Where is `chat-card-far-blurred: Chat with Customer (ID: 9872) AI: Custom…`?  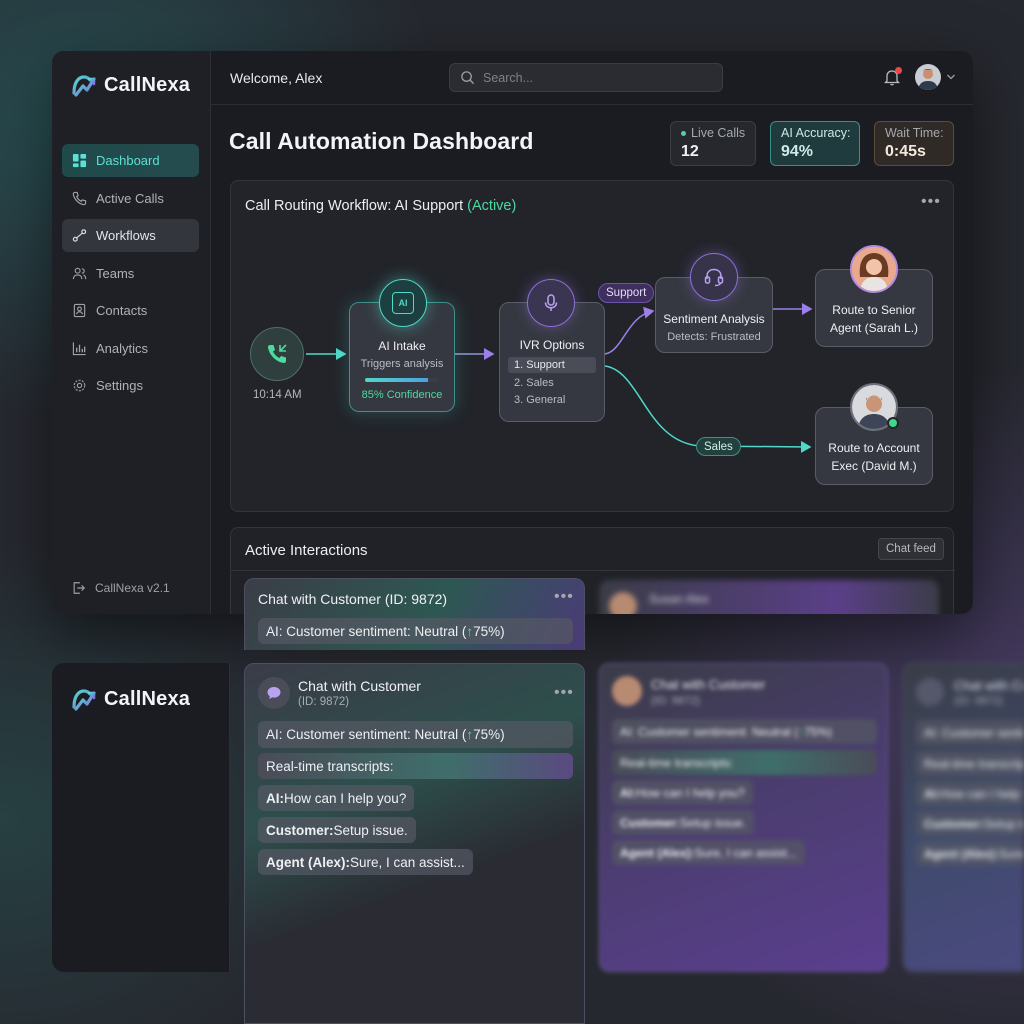
chat-card-far-blurred: Chat with Customer (ID: 9872) AI: Custom… is located at coordinates (963, 817).